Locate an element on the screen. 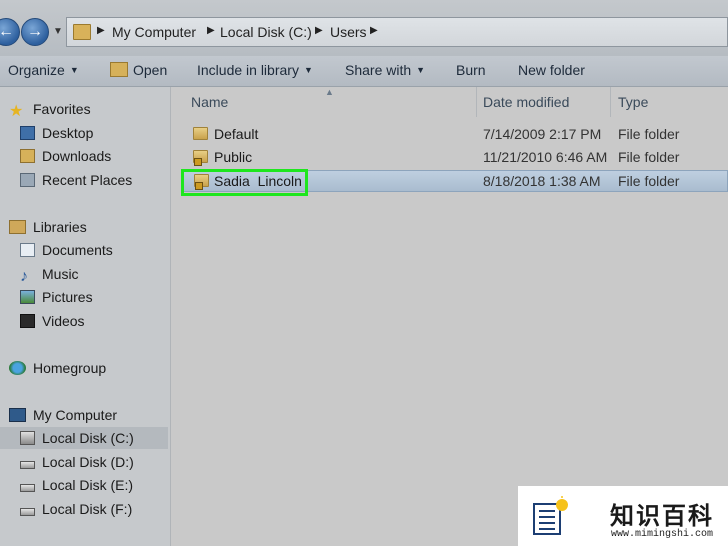 Image resolution: width=728 pixels, height=546 pixels. nav-documents-label: Documents is located at coordinates (77, 250).